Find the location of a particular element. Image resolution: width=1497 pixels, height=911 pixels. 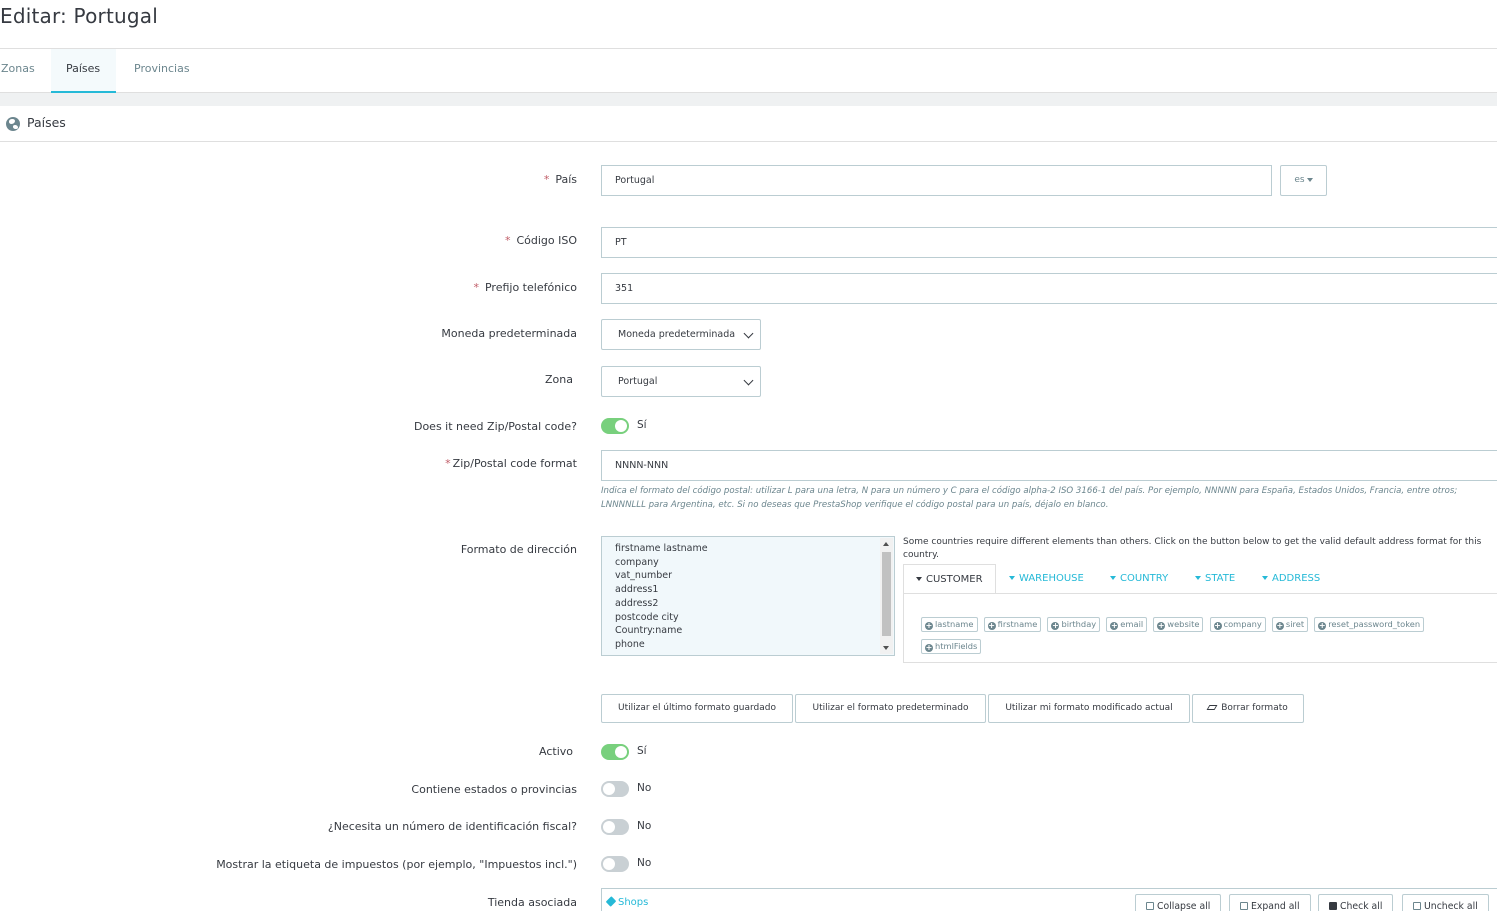

tabs-bar: Zonas Países Provincias is located at coordinates (748, 70).